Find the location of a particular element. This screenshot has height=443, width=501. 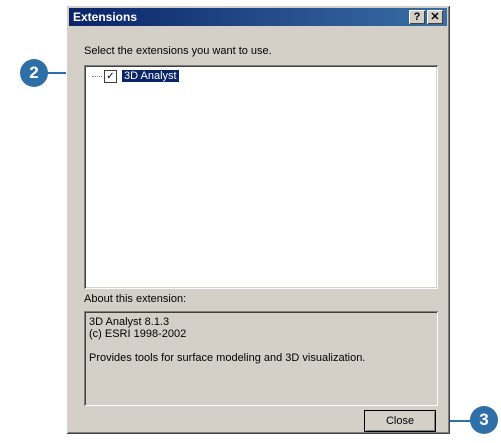

title-close-button: ✕ is located at coordinates (435, 17).